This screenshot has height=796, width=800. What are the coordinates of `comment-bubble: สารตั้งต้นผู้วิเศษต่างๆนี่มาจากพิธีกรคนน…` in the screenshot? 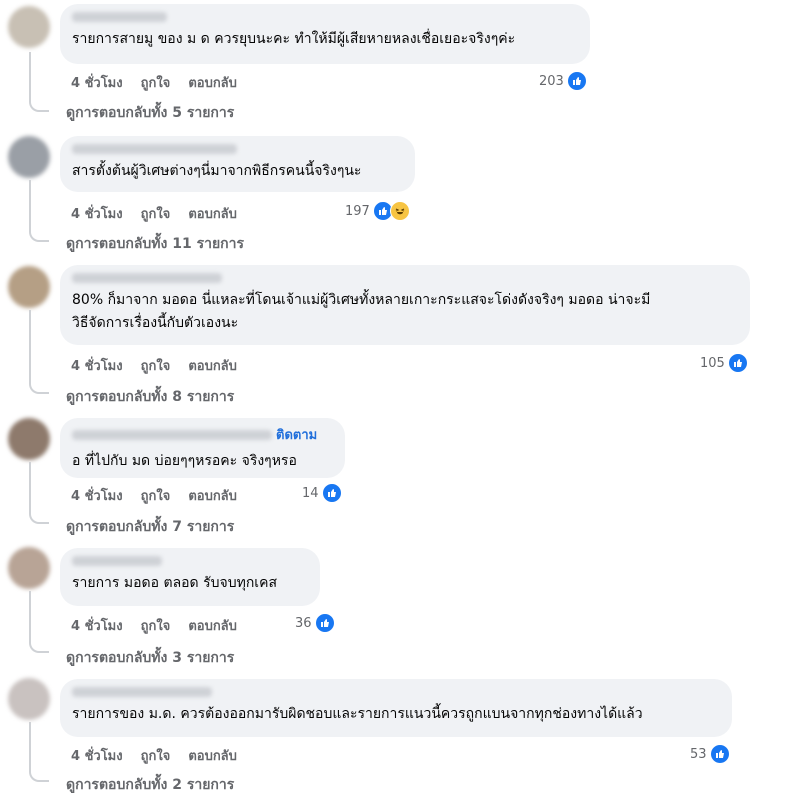 It's located at (237, 164).